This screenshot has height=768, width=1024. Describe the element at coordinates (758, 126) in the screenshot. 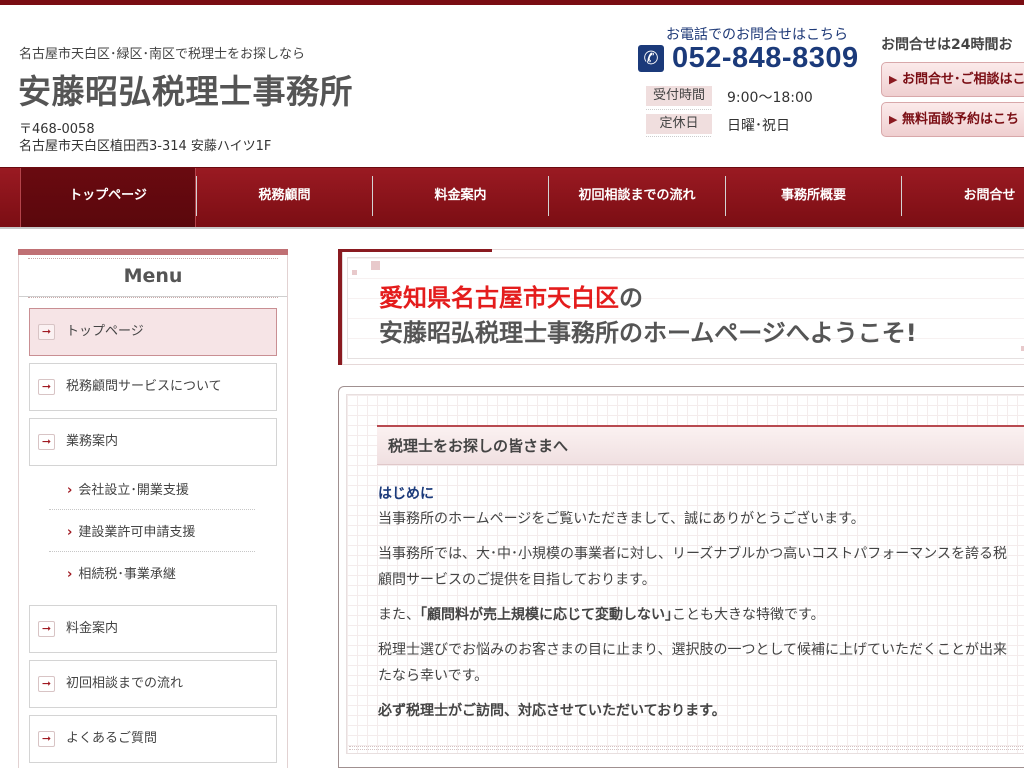

I see `holiday-value: 日曜･祝日` at that location.